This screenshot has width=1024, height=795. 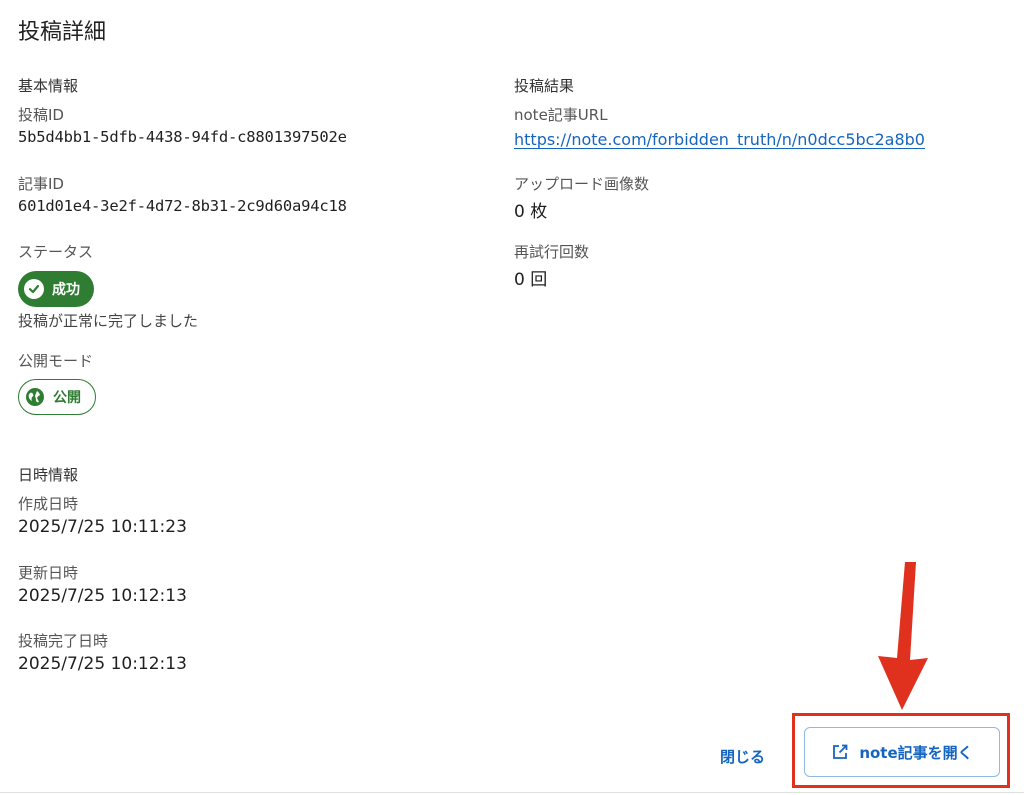 What do you see at coordinates (582, 184) in the screenshot?
I see `upload-images-label: アップロード画像数` at bounding box center [582, 184].